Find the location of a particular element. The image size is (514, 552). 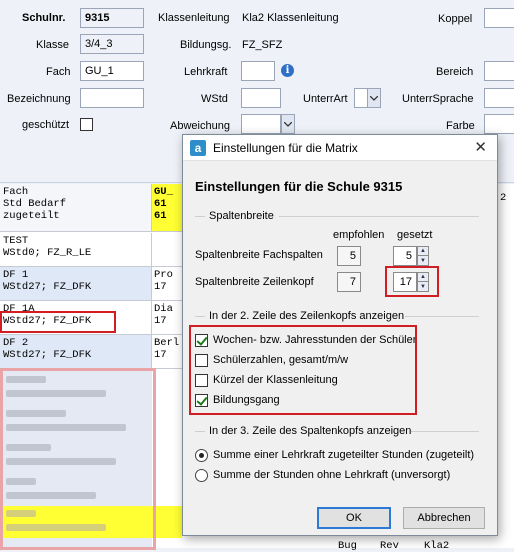

geschuetzt-checkbox is located at coordinates (86, 124).